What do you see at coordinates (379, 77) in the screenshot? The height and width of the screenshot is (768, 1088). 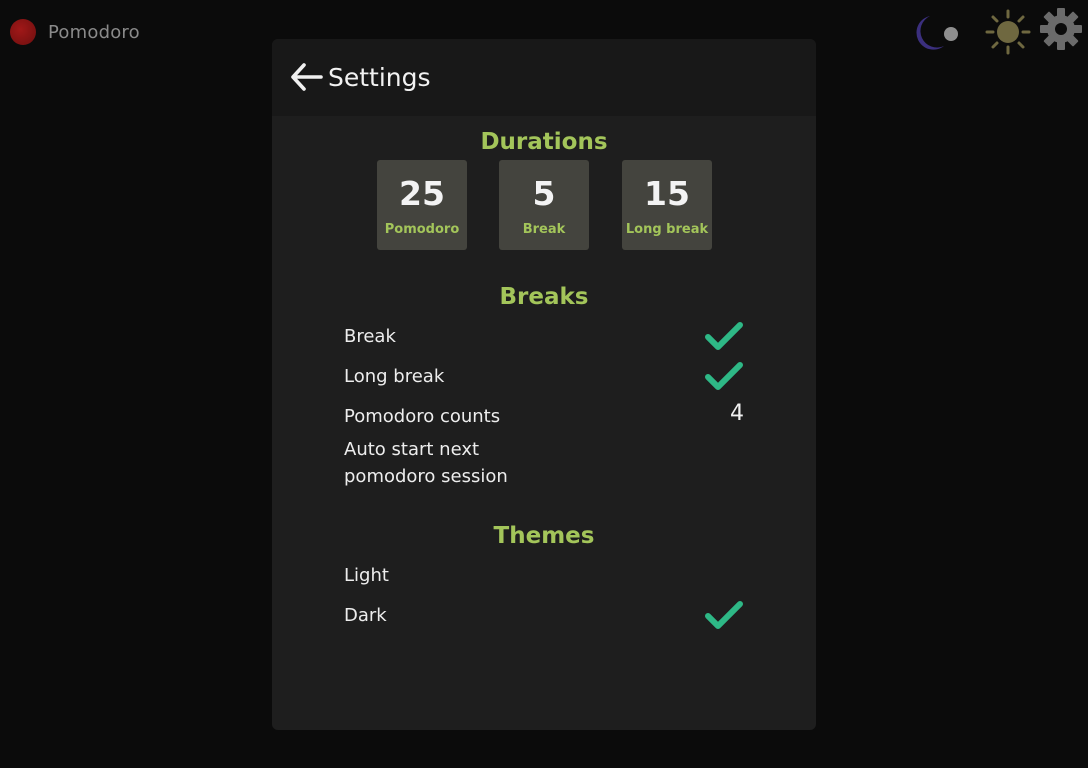 I see `page-title: Settings` at bounding box center [379, 77].